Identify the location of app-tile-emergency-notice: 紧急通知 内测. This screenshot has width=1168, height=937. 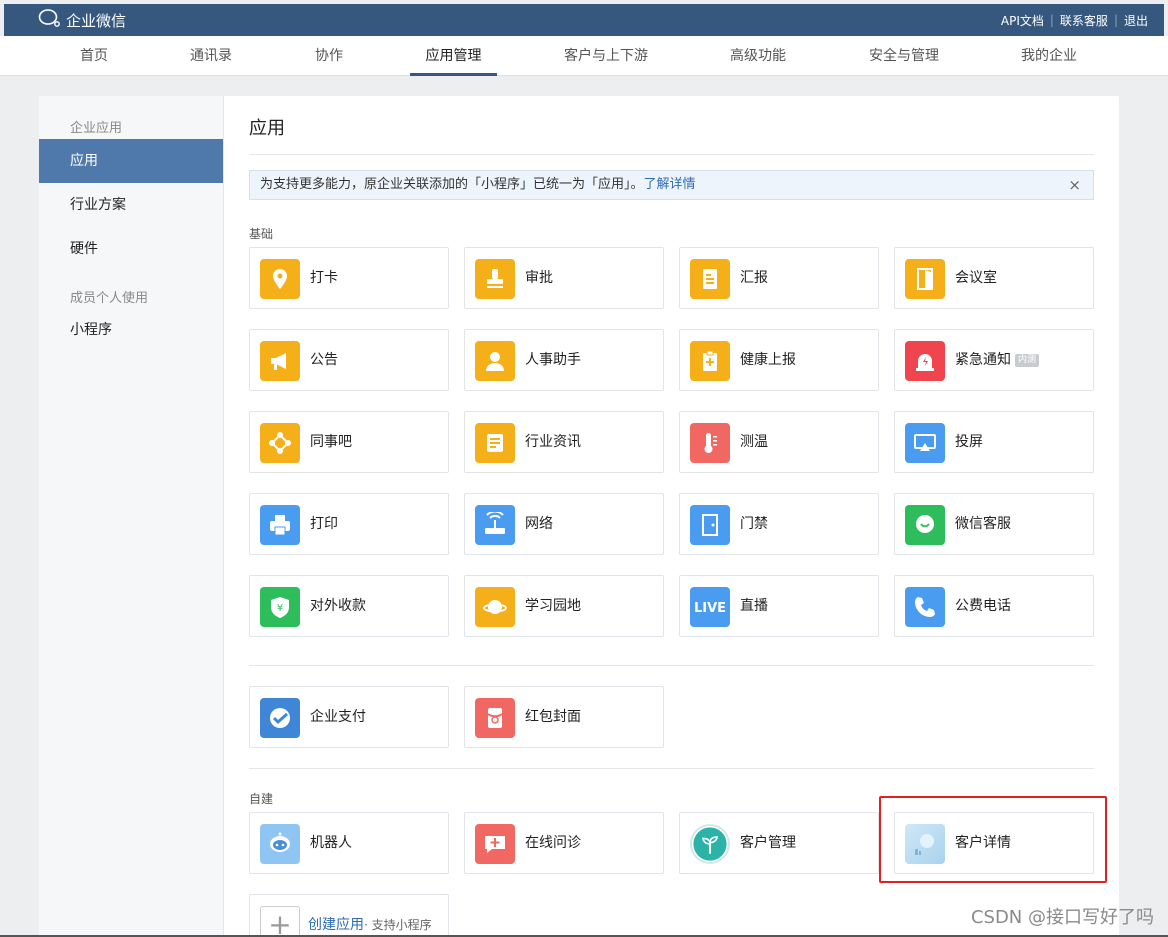
(994, 360).